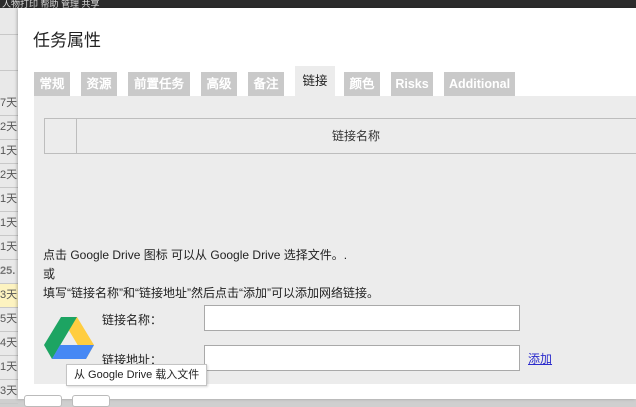 This screenshot has height=407, width=636. What do you see at coordinates (52, 84) in the screenshot?
I see `tab-general: 常规` at bounding box center [52, 84].